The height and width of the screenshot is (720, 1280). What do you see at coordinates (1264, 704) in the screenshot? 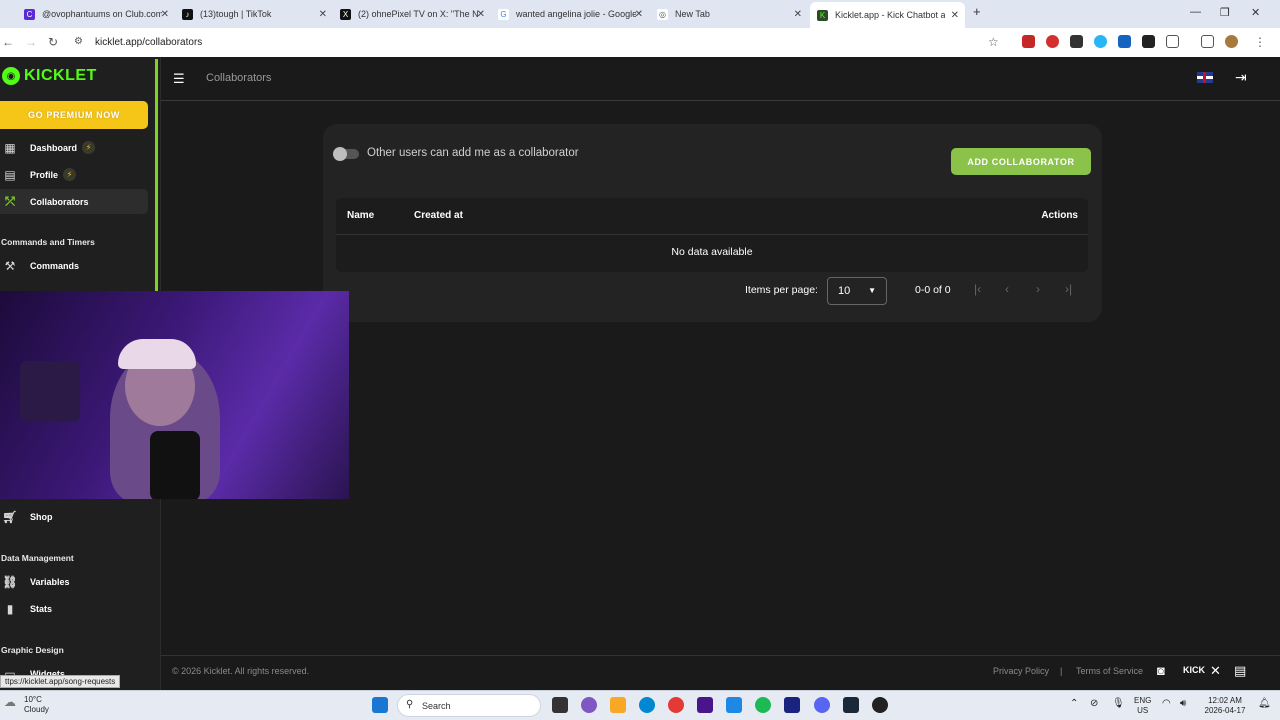
I see `notifications-icon: 🔔︎` at bounding box center [1264, 704].